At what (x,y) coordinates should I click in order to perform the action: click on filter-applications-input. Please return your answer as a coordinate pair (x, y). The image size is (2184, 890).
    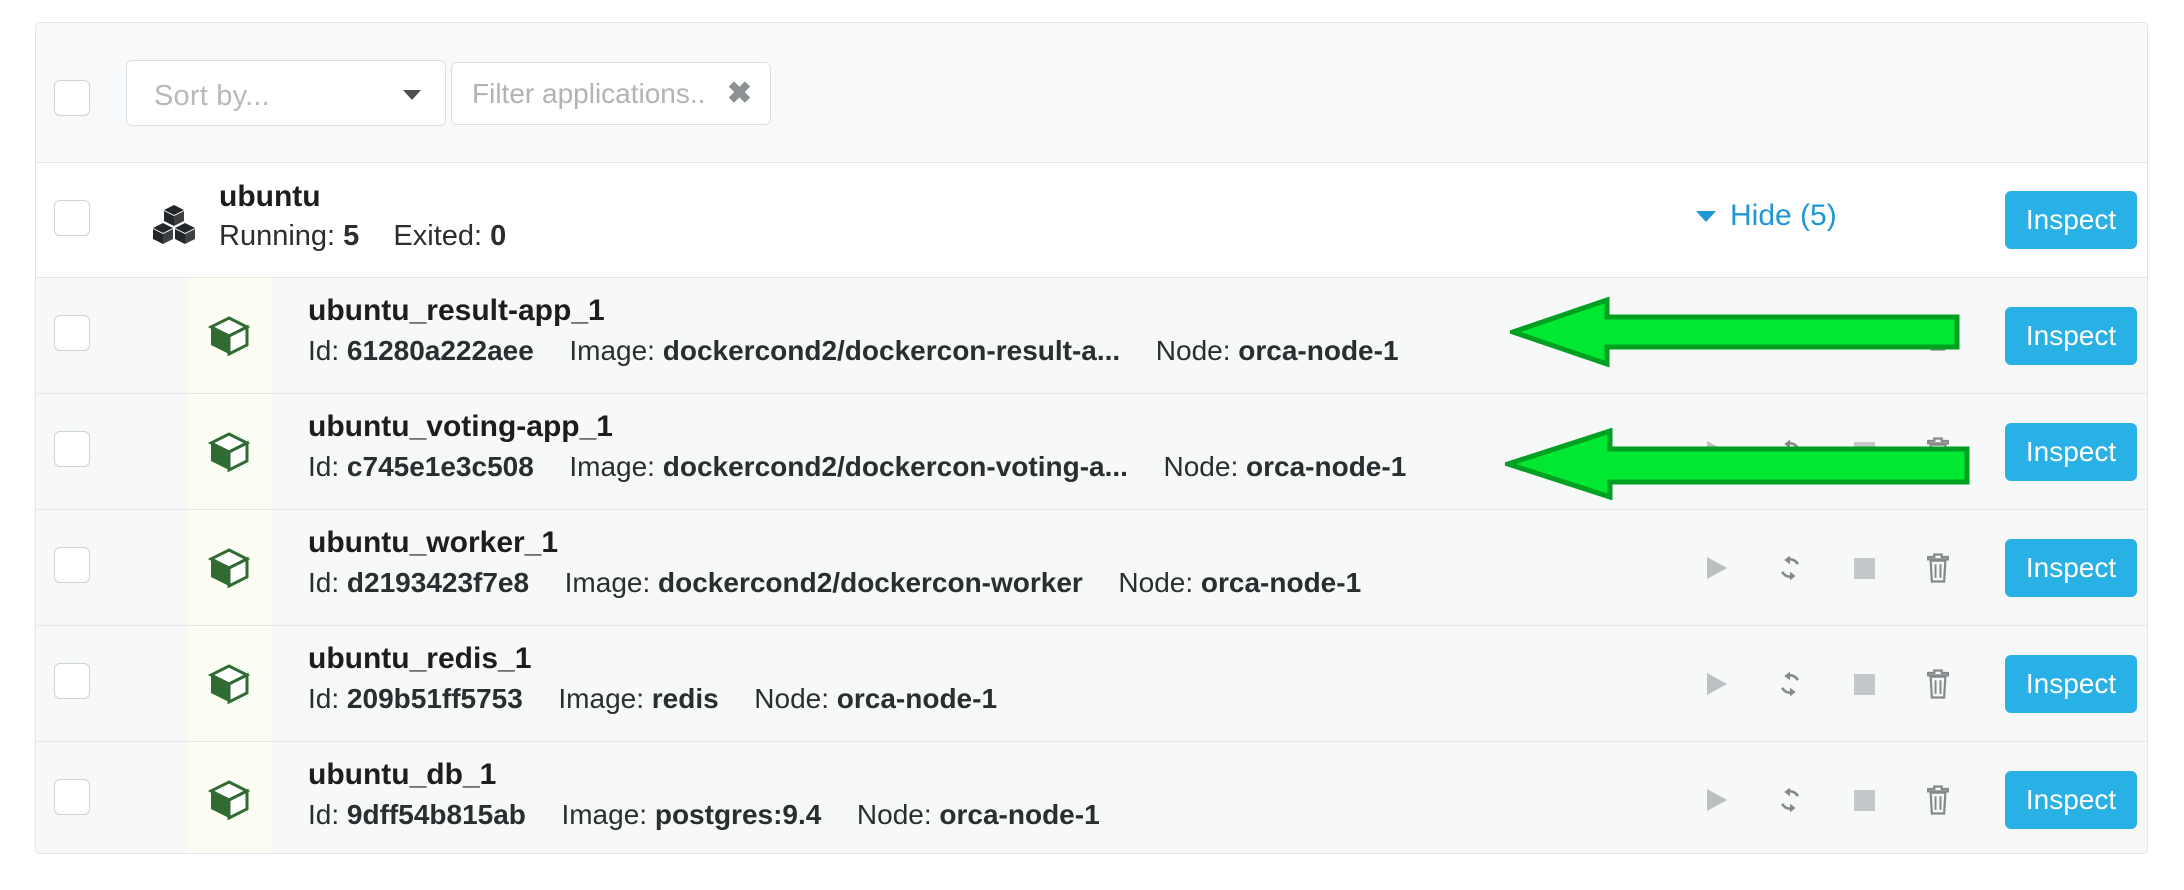
    Looking at the image, I should click on (589, 93).